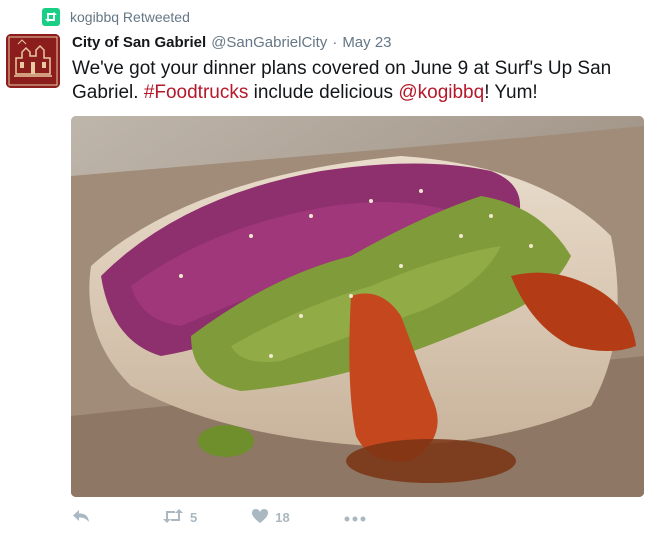 This screenshot has height=539, width=658. Describe the element at coordinates (366, 42) in the screenshot. I see `tweet-date: May 23` at that location.